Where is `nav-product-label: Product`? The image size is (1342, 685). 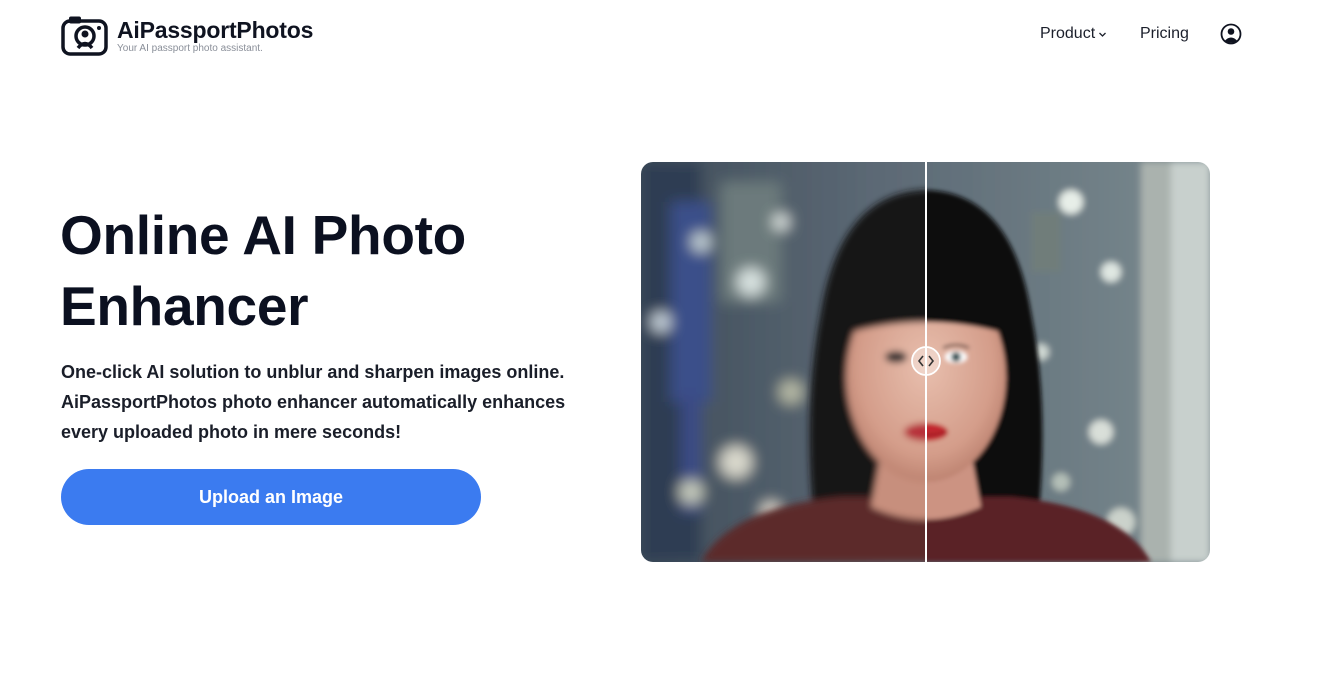 nav-product-label: Product is located at coordinates (1068, 33).